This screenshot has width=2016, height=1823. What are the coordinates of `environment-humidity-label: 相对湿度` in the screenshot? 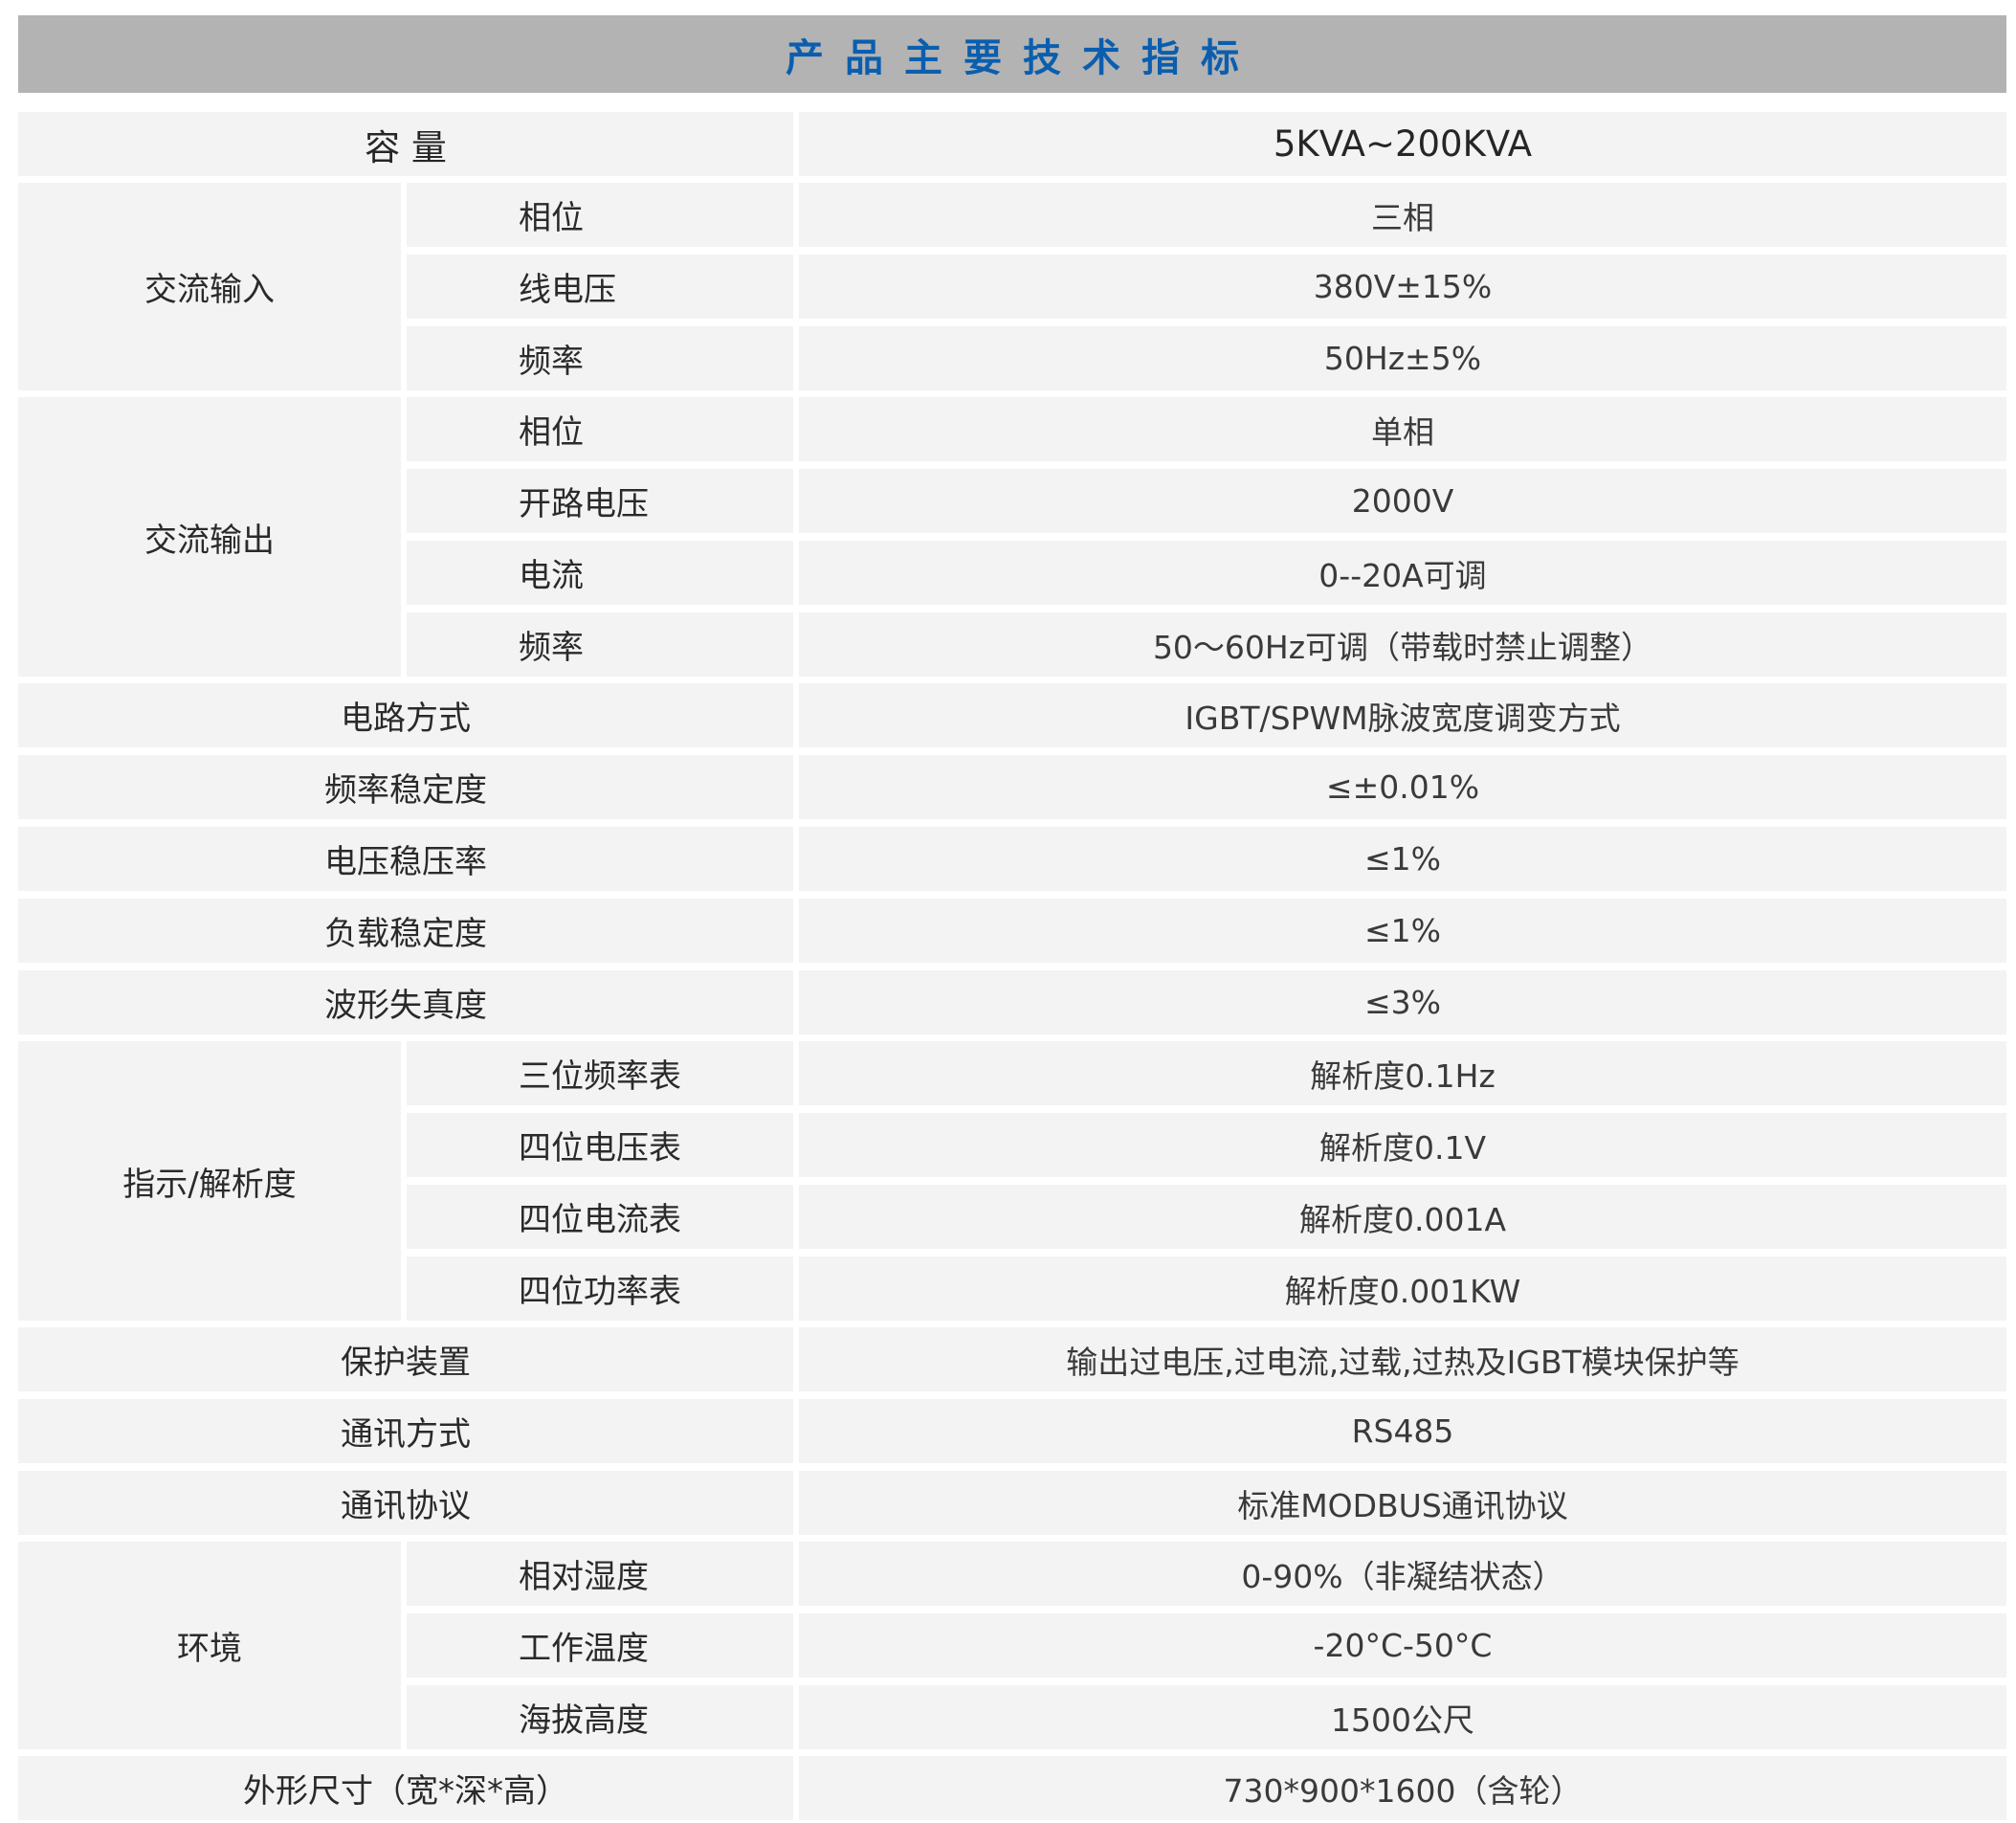 It's located at (600, 1574).